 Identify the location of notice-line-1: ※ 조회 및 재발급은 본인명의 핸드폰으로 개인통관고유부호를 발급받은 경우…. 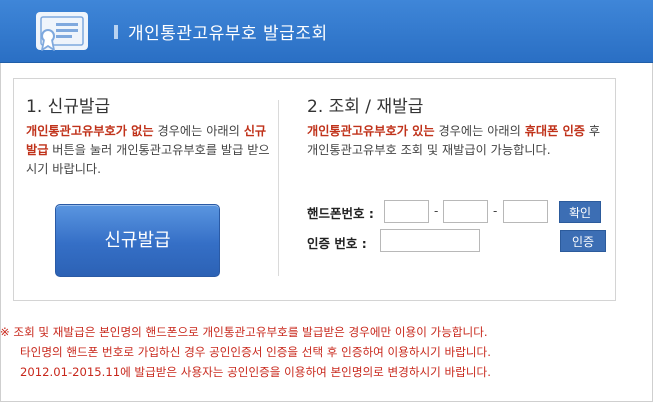
(244, 332).